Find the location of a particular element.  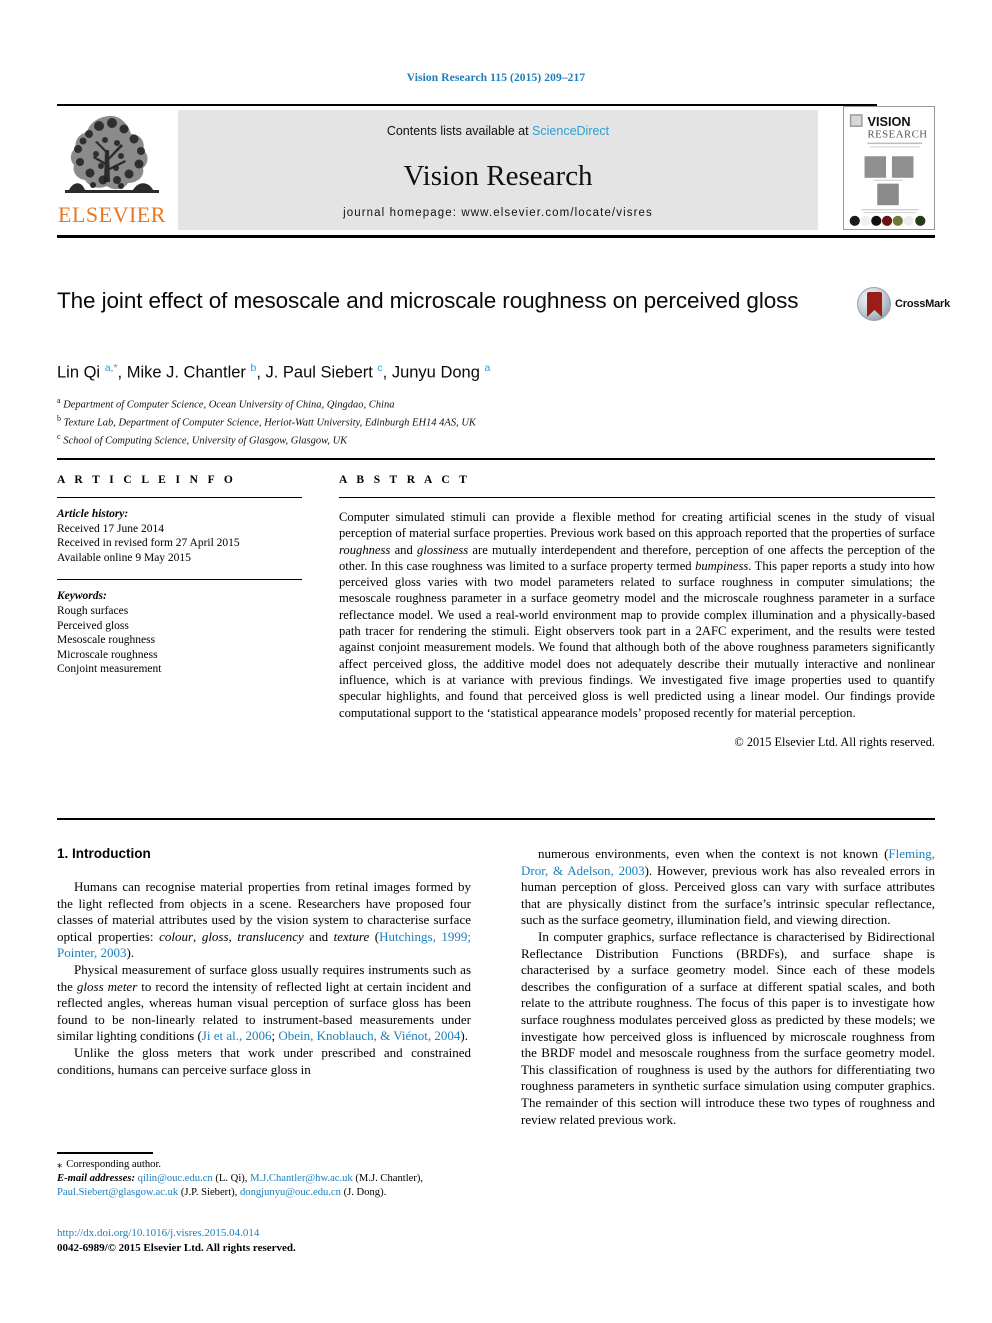

keyword-item: Conjoint measurement is located at coordinates (109, 669).